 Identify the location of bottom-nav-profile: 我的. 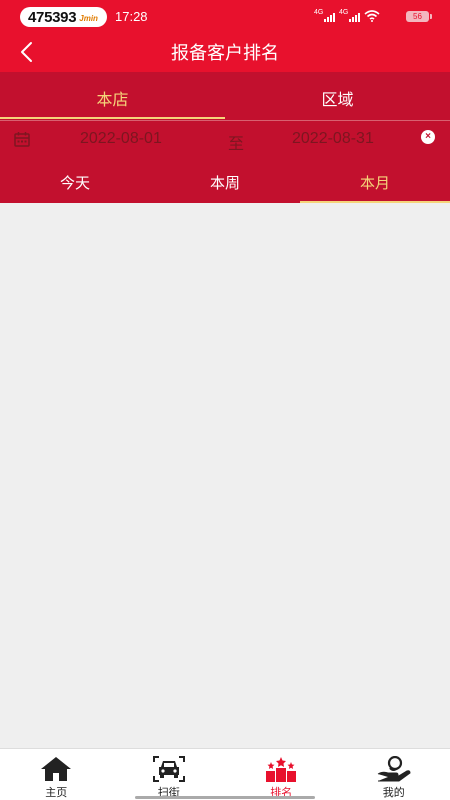
(394, 774).